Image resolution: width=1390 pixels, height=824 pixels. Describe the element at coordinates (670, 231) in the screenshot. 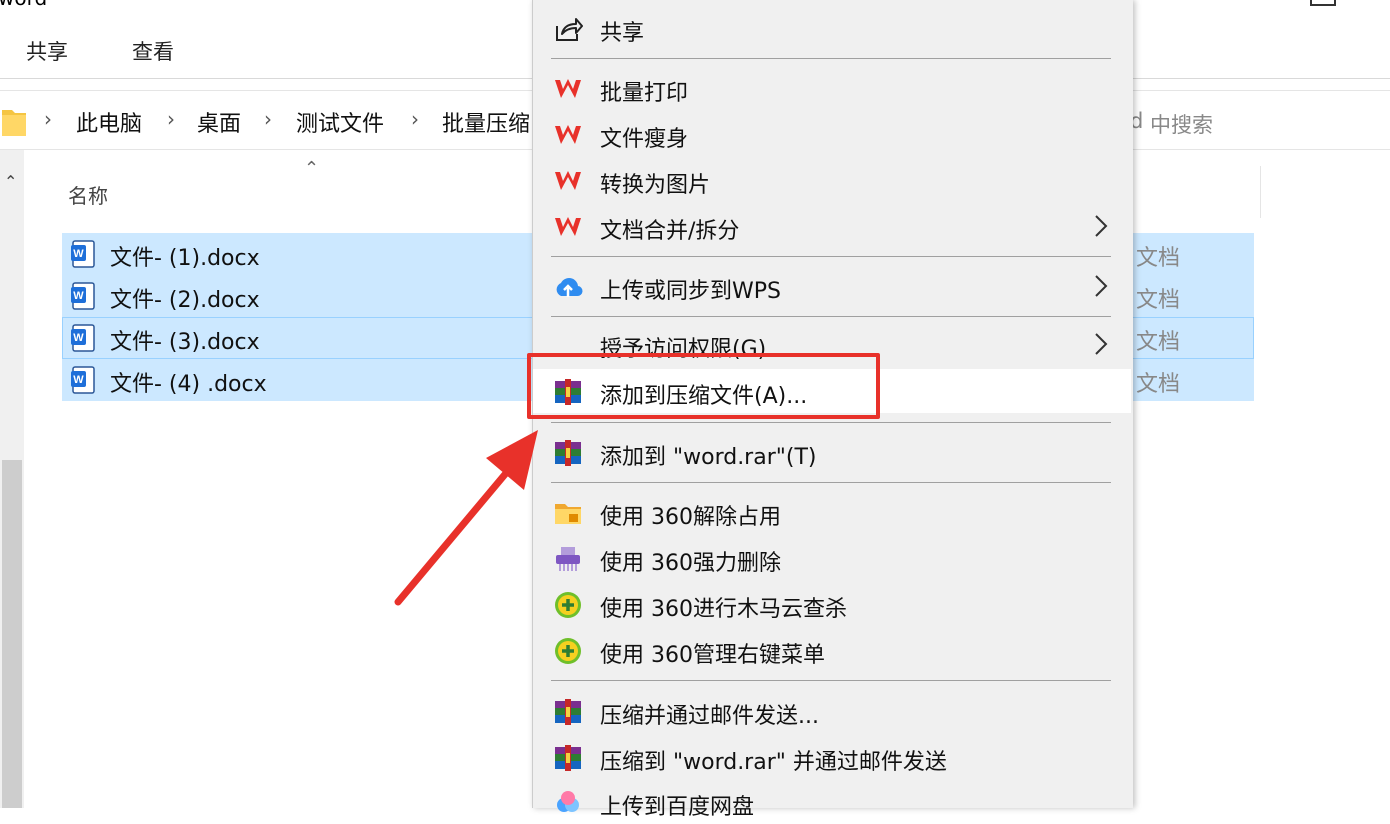

I see `menu-label: 文档合并/拆分` at that location.